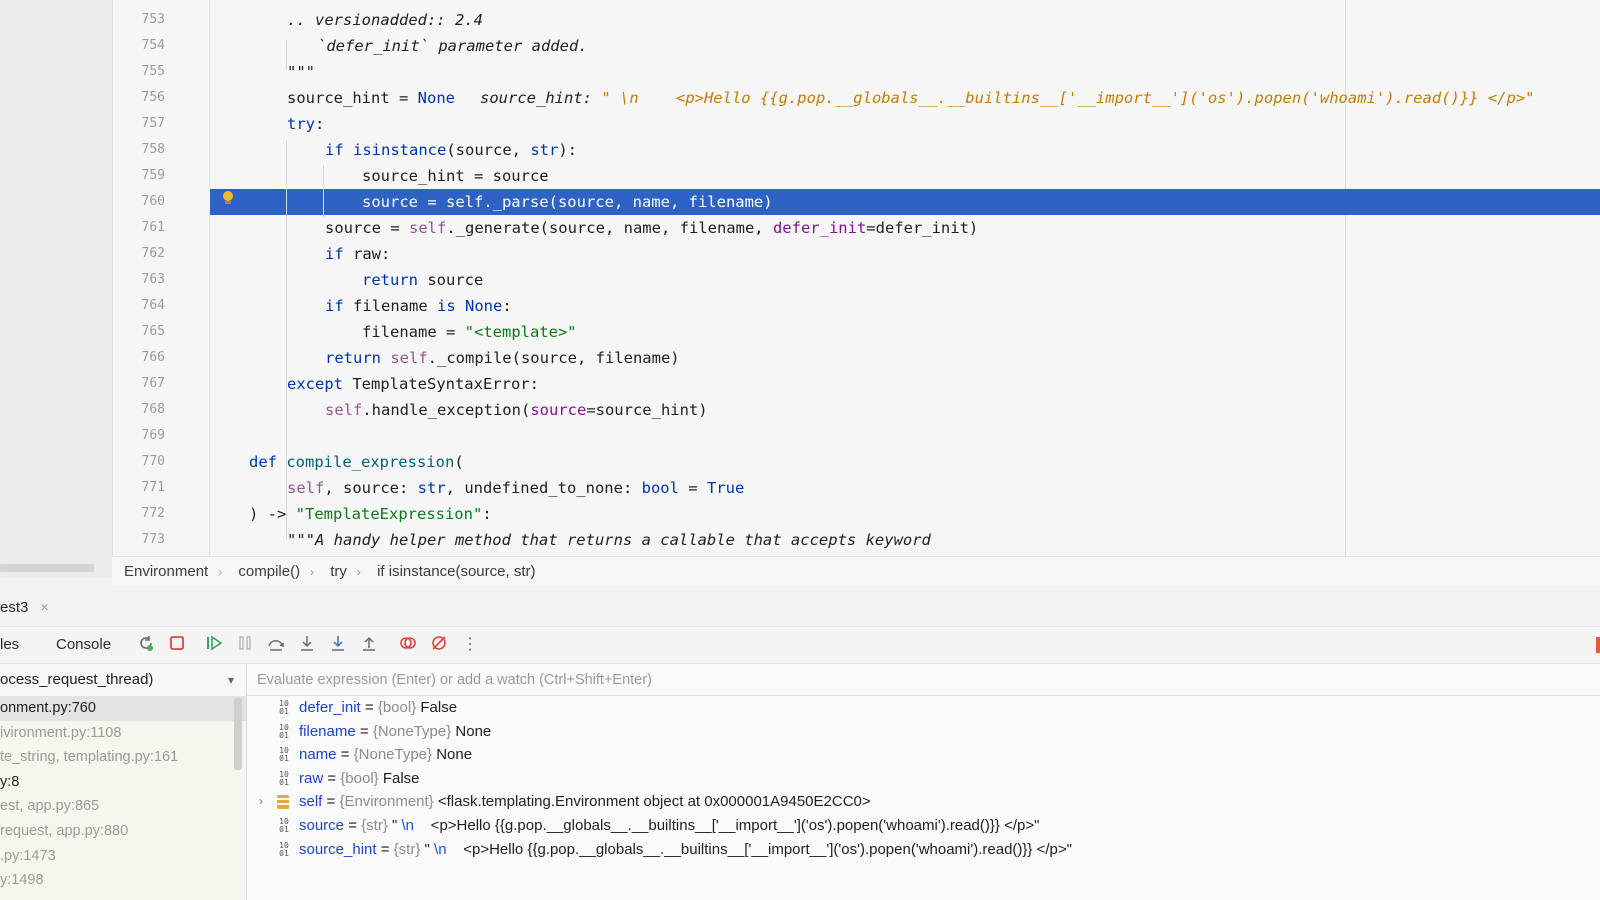 The height and width of the screenshot is (900, 1600). Describe the element at coordinates (276, 645) in the screenshot. I see `step-over-icon` at that location.